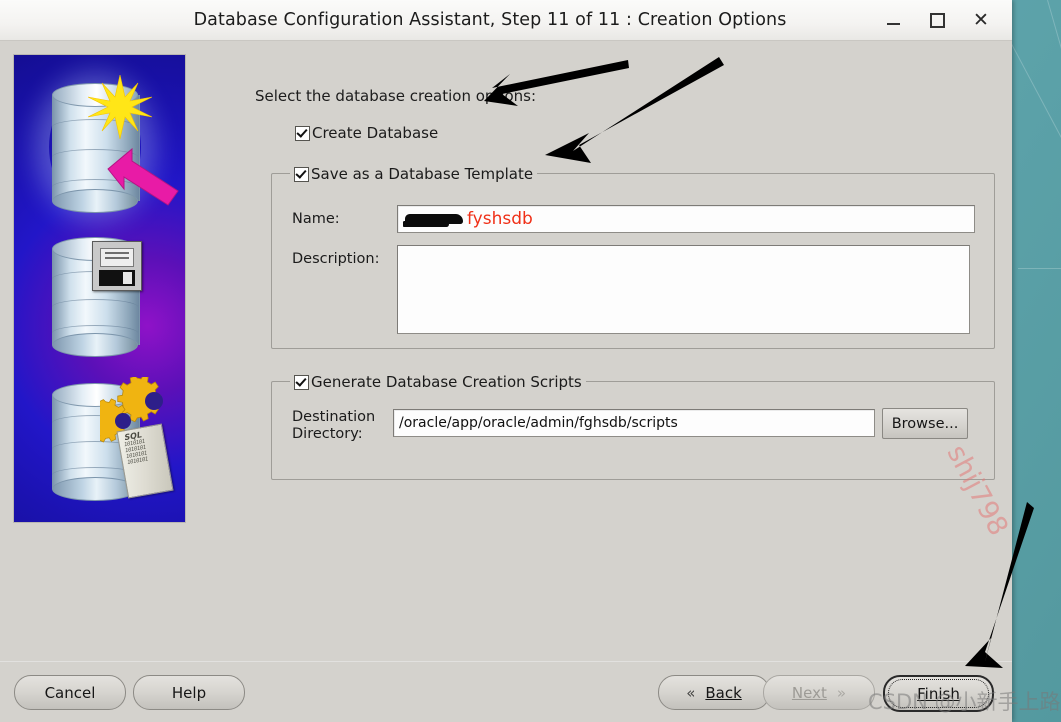 The width and height of the screenshot is (1061, 722). I want to click on finish-button: Finish, so click(938, 693).